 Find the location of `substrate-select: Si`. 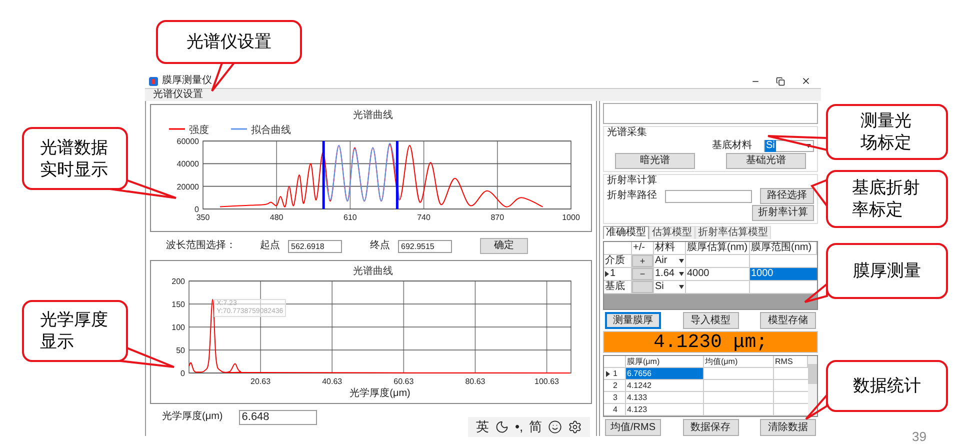

substrate-select: Si is located at coordinates (789, 146).